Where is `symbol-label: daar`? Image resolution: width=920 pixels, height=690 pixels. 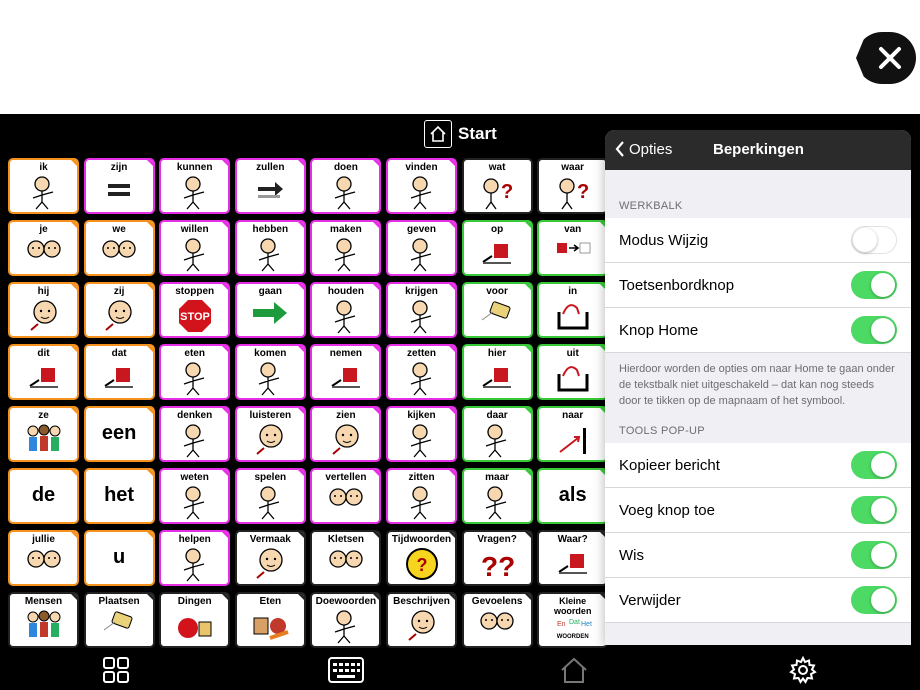 symbol-label: daar is located at coordinates (497, 415).